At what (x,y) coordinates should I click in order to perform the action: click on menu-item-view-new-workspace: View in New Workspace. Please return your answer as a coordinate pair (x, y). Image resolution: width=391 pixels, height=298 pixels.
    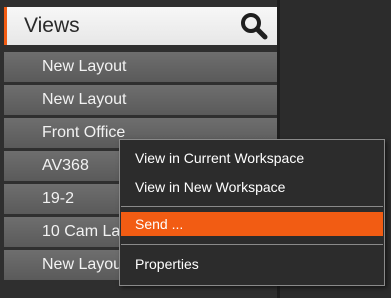
    Looking at the image, I should click on (252, 187).